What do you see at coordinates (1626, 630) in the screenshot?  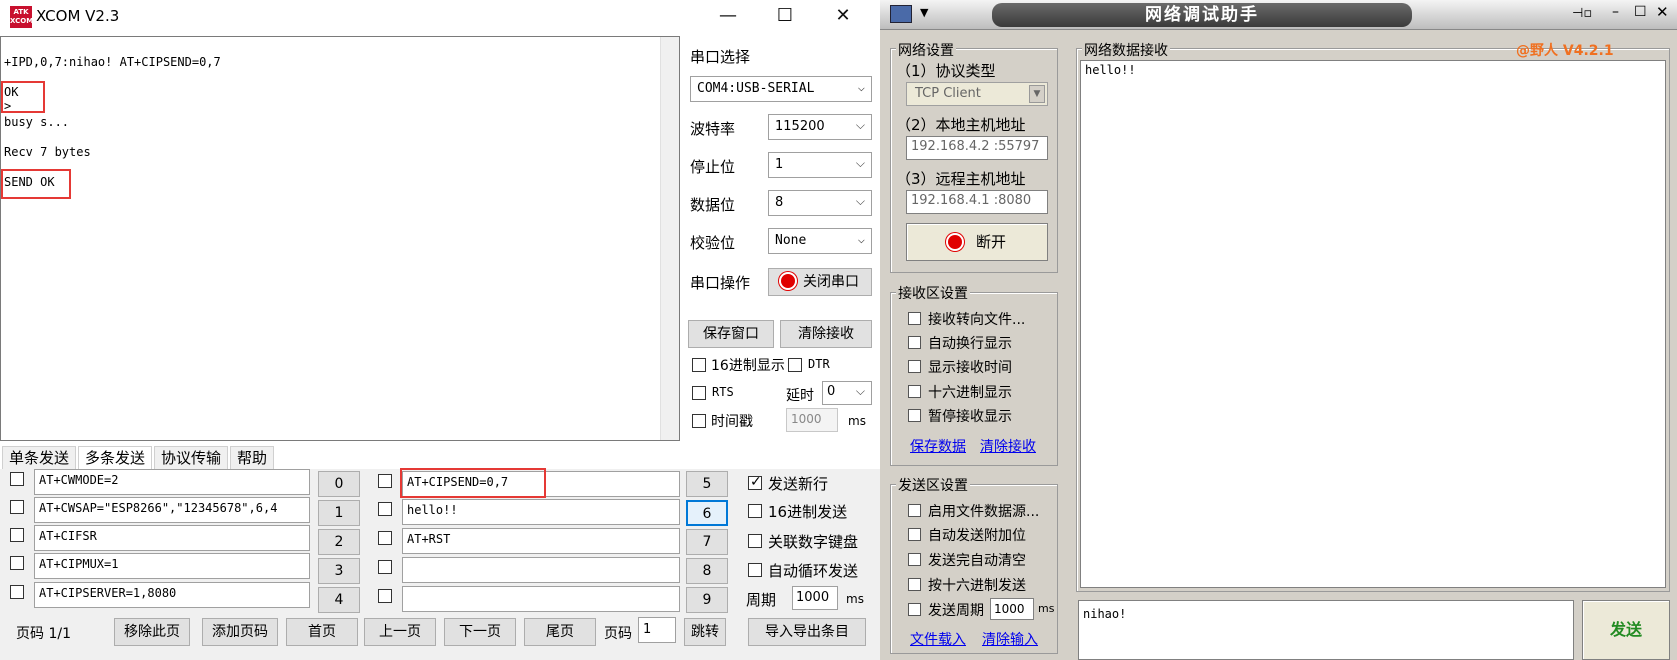 I see `send-button: 发送` at bounding box center [1626, 630].